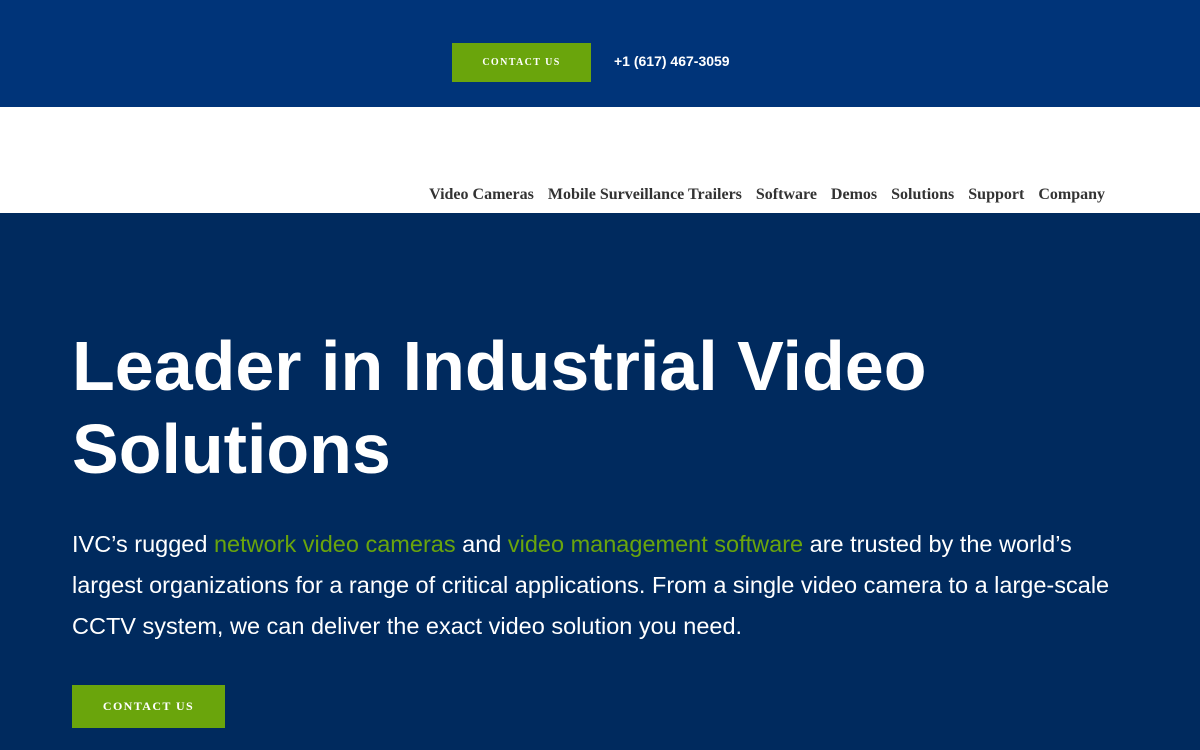  Describe the element at coordinates (854, 195) in the screenshot. I see `nav-item-demos: Demos` at that location.